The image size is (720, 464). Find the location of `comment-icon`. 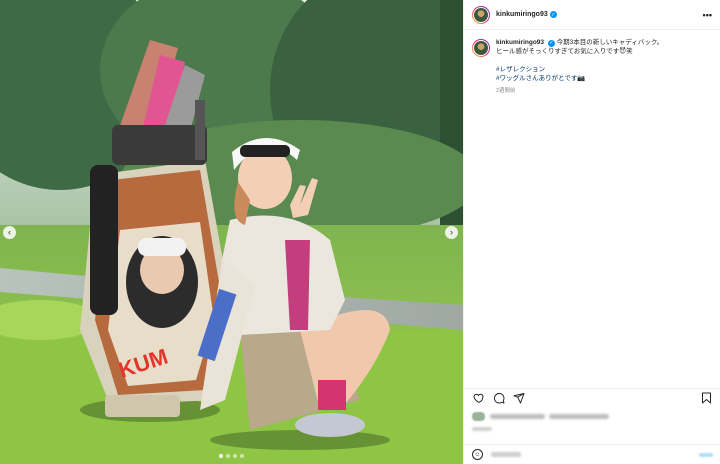

comment-icon is located at coordinates (499, 398).